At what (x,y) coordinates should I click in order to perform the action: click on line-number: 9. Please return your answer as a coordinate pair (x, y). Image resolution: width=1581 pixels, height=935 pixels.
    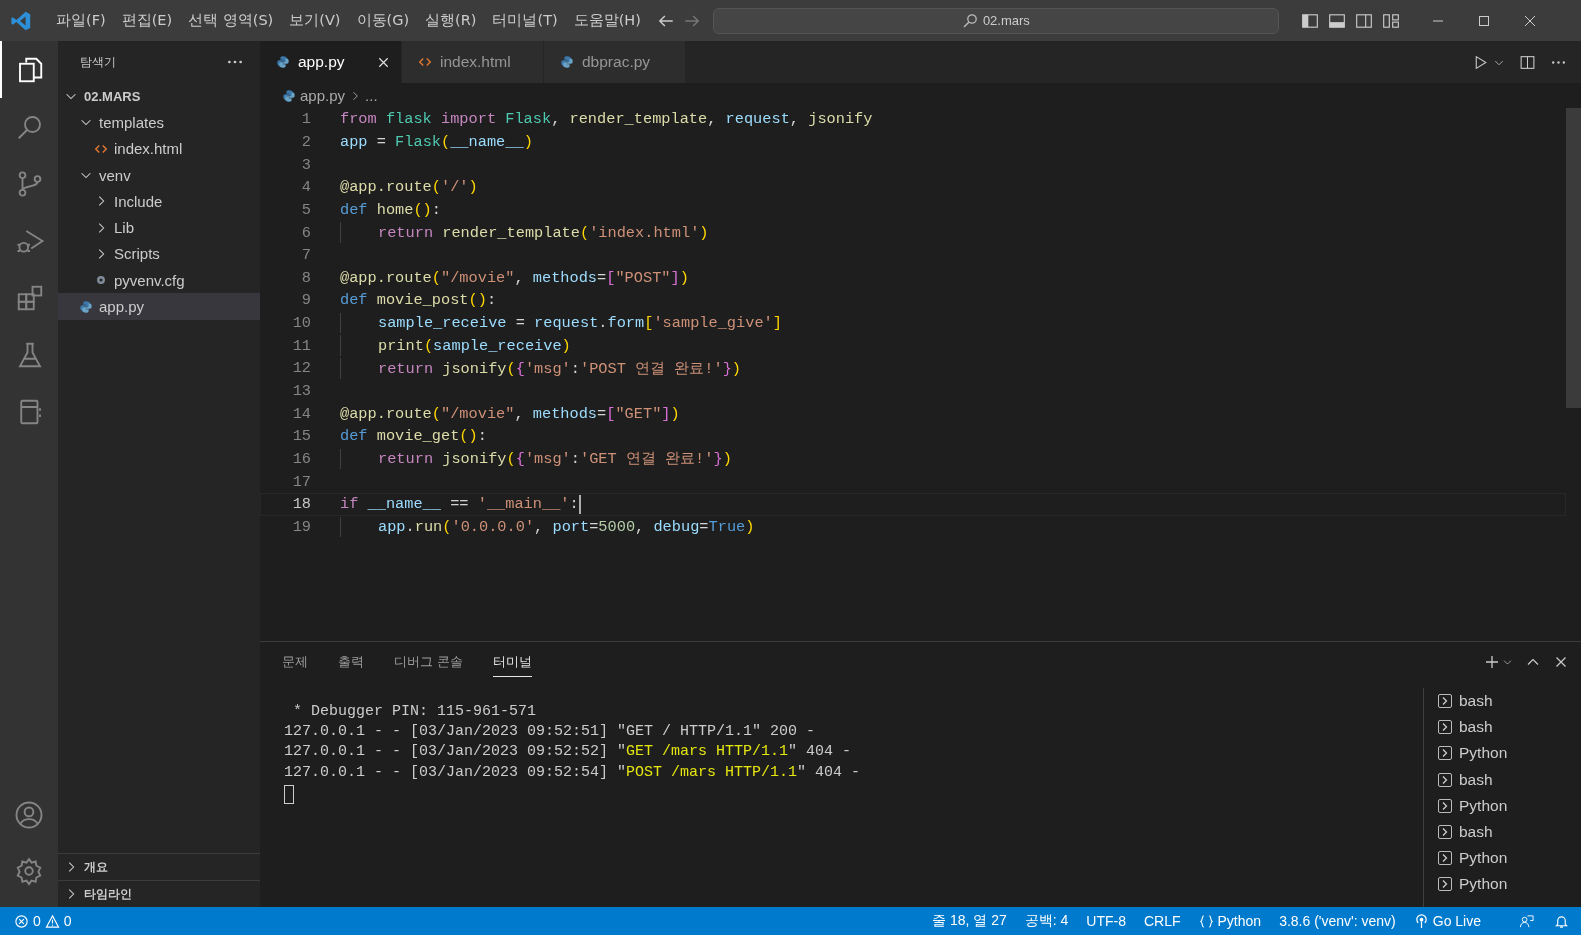
    Looking at the image, I should click on (305, 300).